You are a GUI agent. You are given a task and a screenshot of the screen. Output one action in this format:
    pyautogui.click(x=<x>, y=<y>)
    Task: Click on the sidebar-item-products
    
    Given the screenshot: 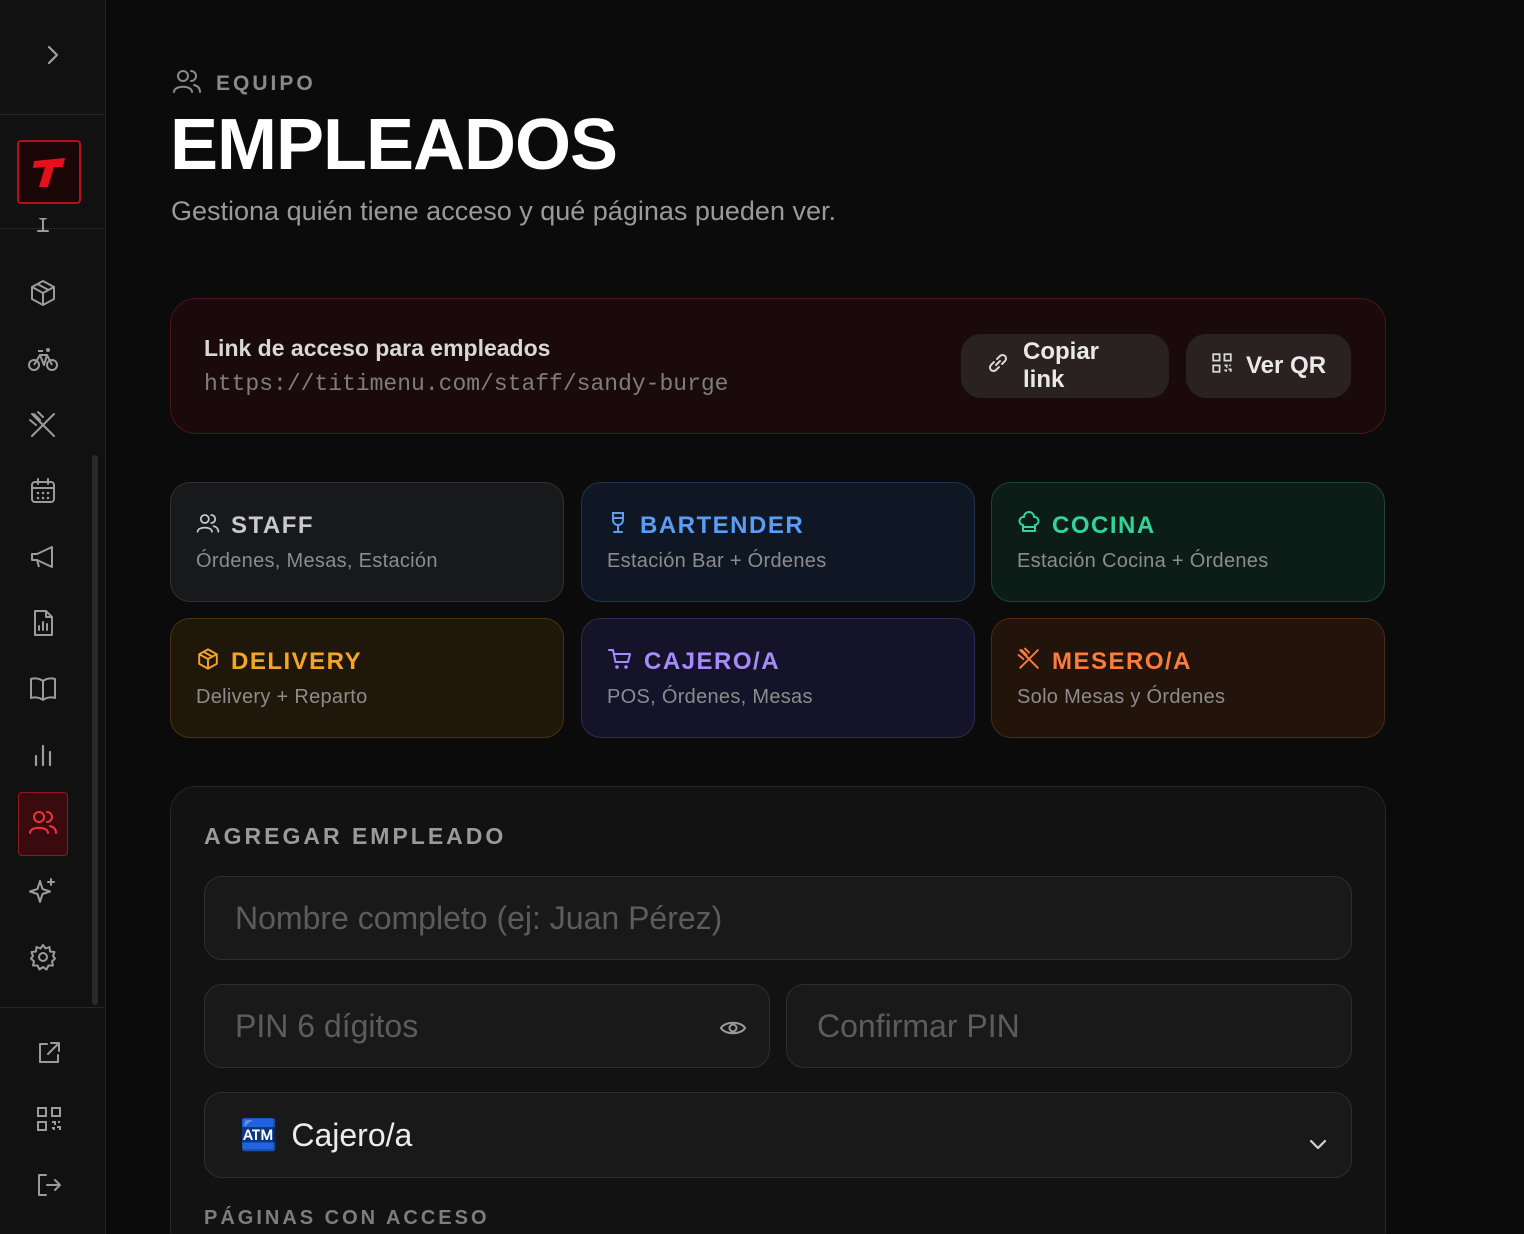 What is the action you would take?
    pyautogui.click(x=43, y=295)
    